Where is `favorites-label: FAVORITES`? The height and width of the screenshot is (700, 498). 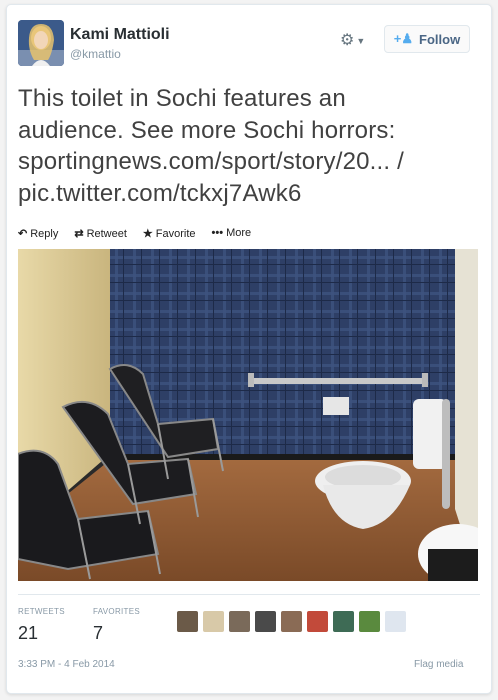
favorites-label: FAVORITES is located at coordinates (117, 611).